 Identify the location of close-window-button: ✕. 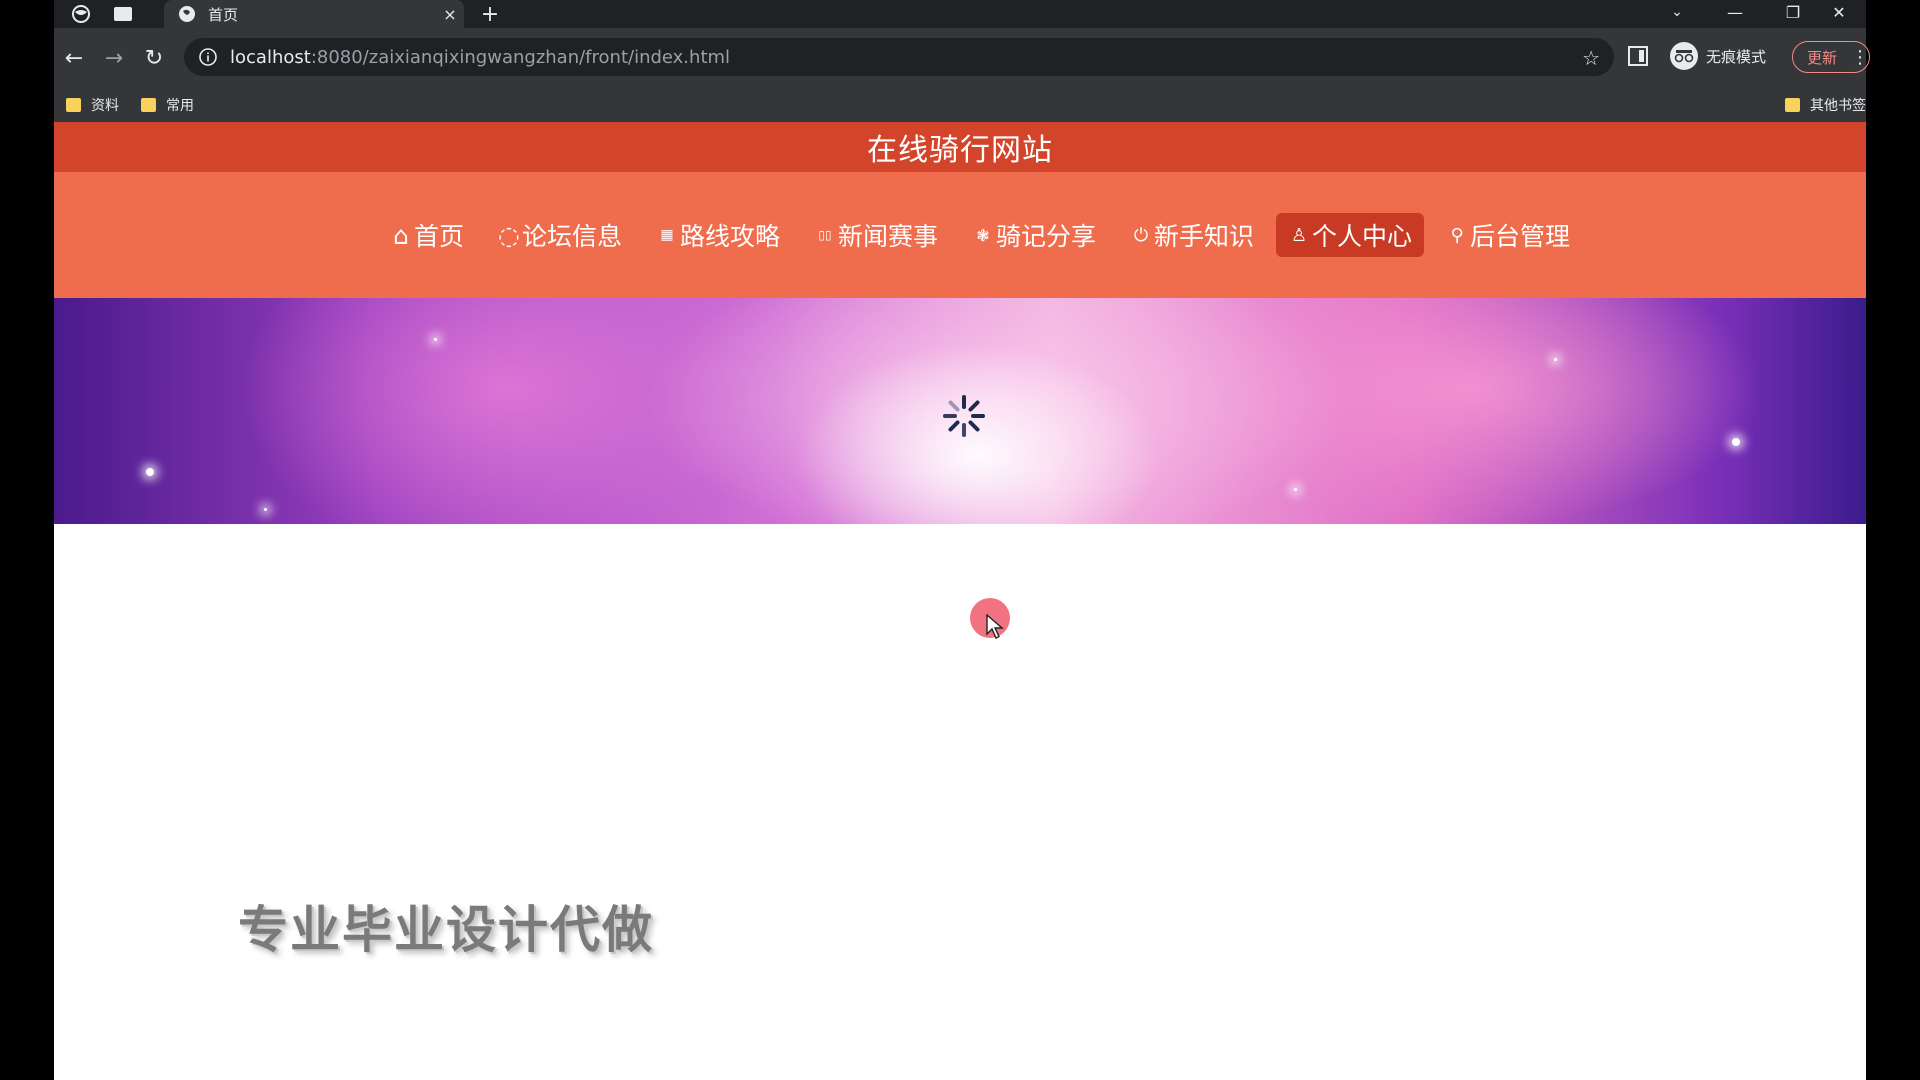
(1839, 12).